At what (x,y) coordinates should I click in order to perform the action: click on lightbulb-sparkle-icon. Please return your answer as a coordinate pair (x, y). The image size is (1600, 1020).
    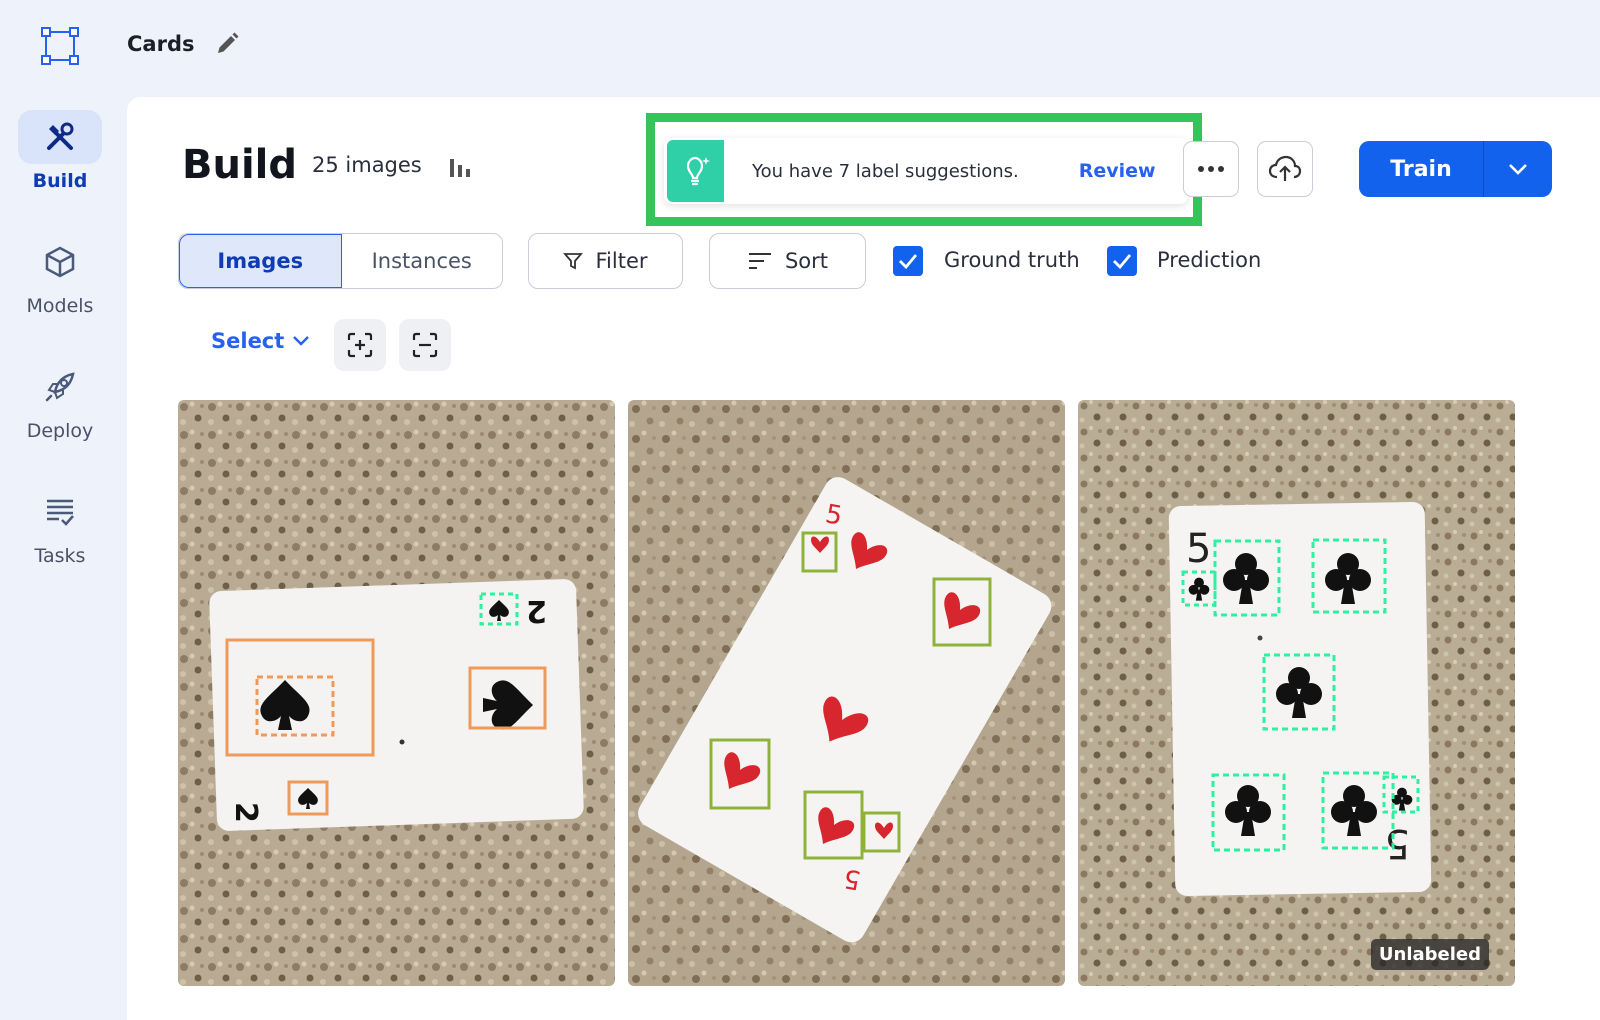
    Looking at the image, I should click on (698, 171).